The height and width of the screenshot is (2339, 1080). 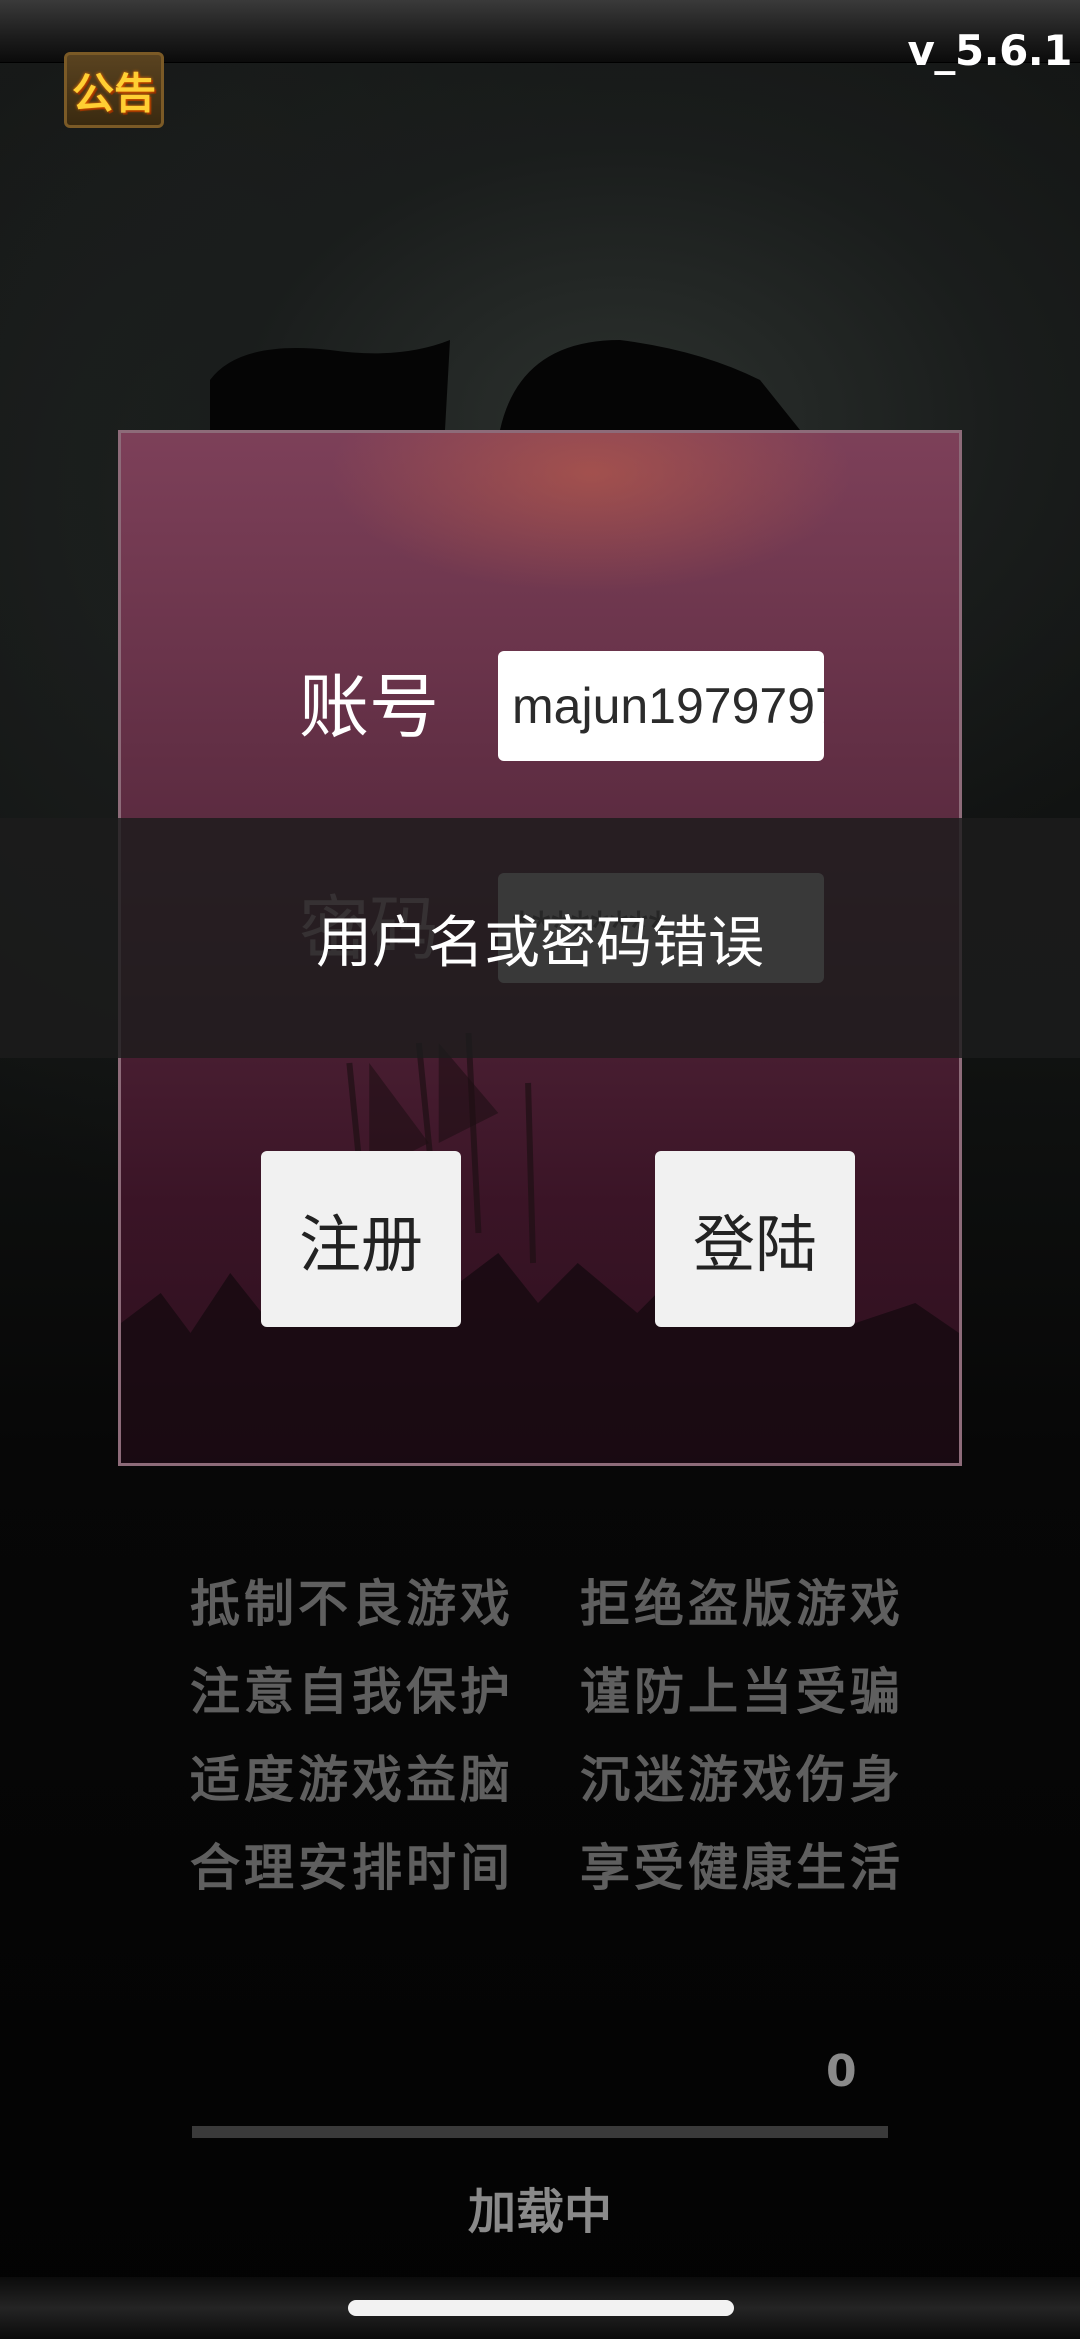 What do you see at coordinates (550, 1776) in the screenshot?
I see `health-notice-row: 适度游戏益脑 沉迷游戏伤身` at bounding box center [550, 1776].